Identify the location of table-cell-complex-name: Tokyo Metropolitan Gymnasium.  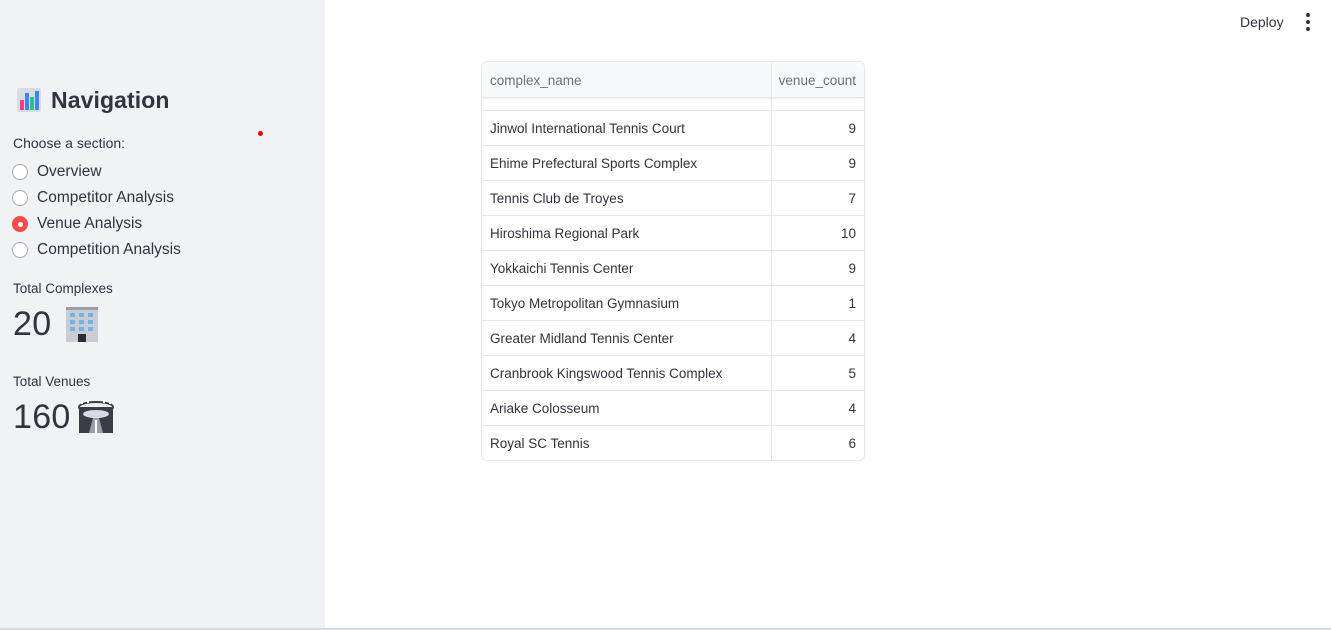
(627, 303).